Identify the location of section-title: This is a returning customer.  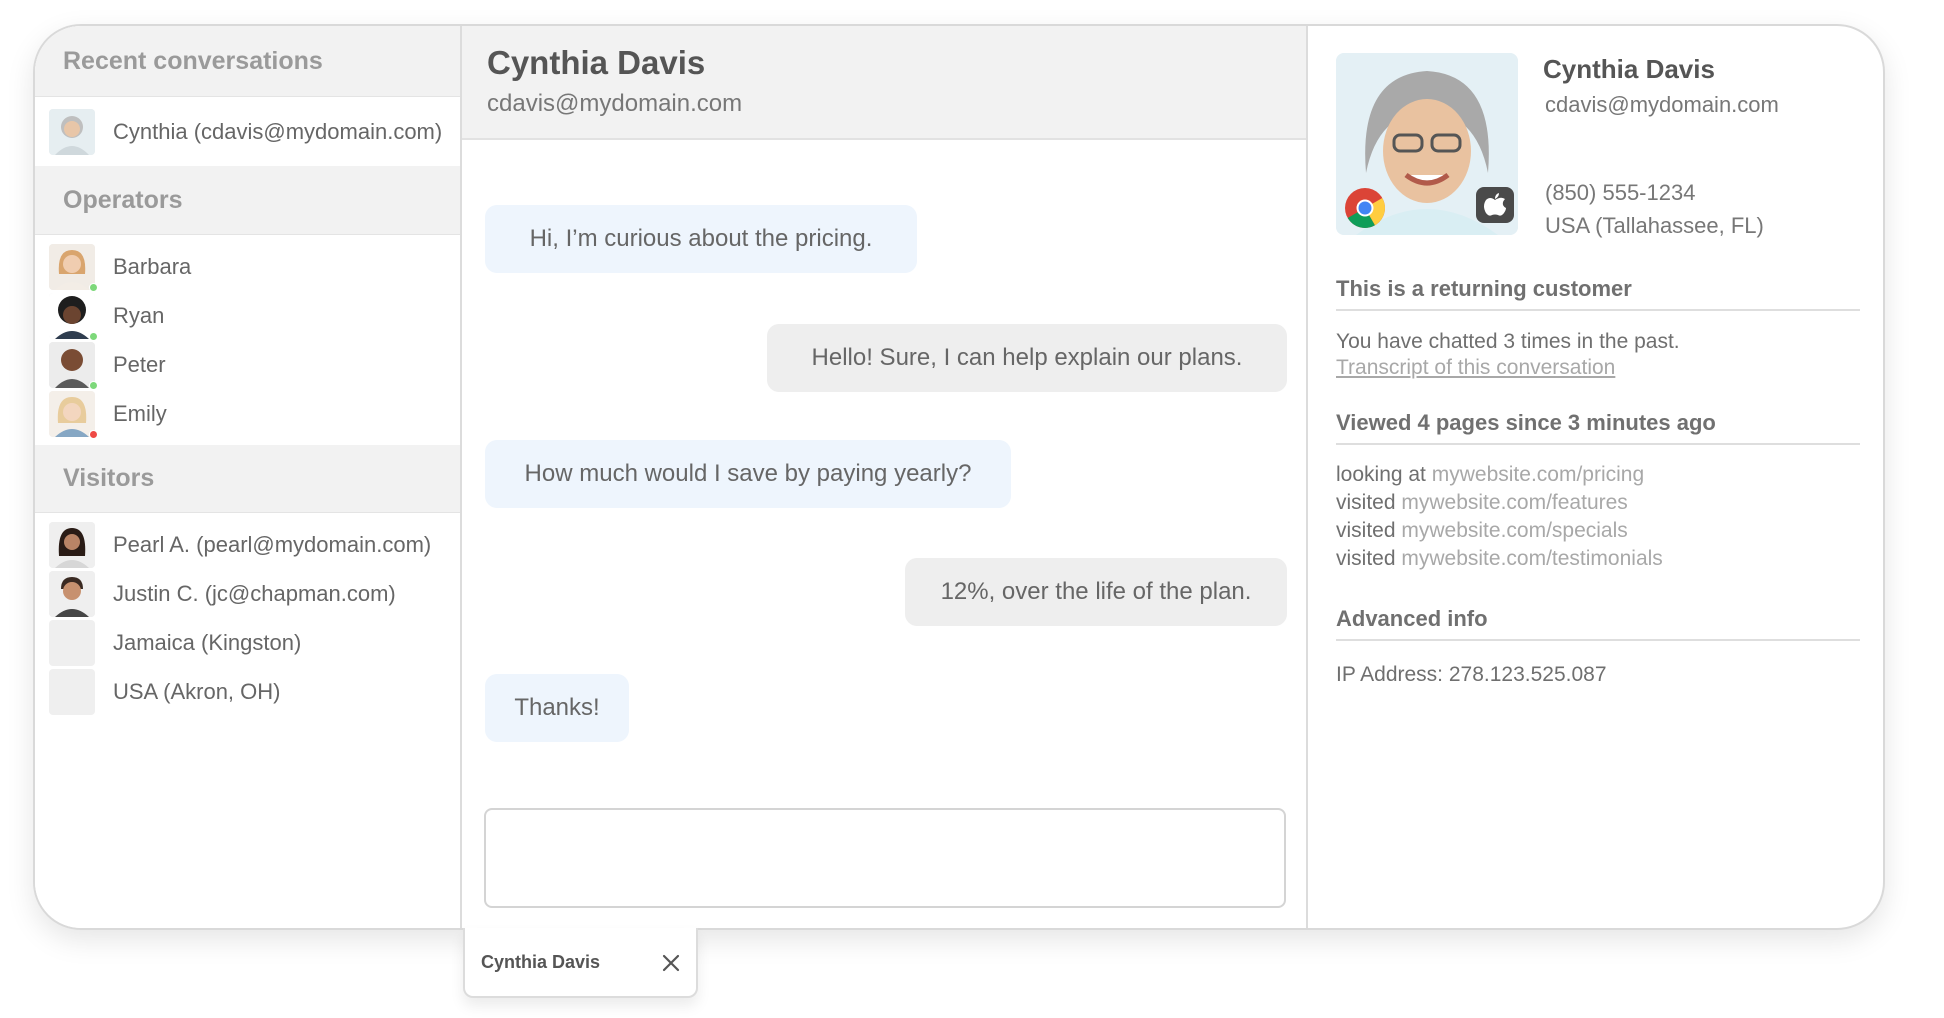
(1598, 293).